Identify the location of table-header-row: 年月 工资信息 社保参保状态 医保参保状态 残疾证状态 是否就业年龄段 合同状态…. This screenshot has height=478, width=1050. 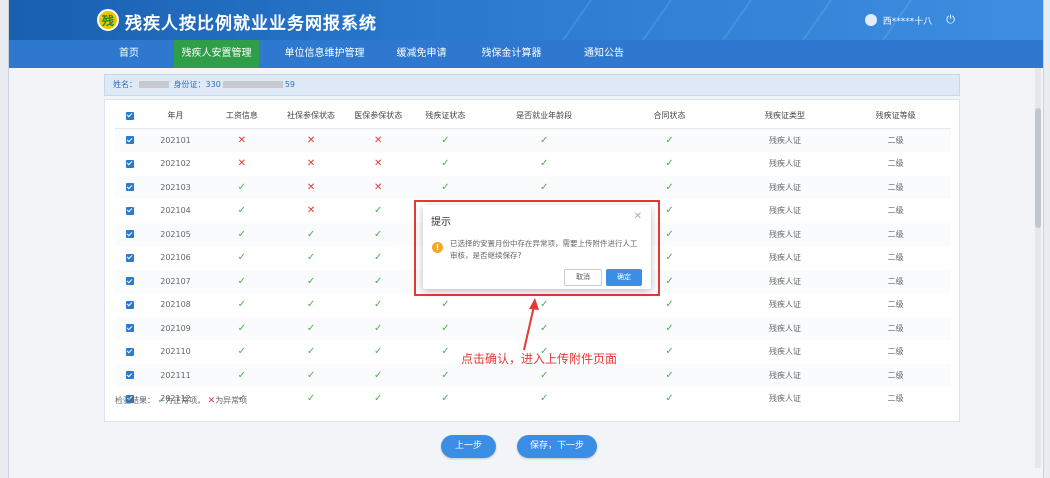
(533, 116).